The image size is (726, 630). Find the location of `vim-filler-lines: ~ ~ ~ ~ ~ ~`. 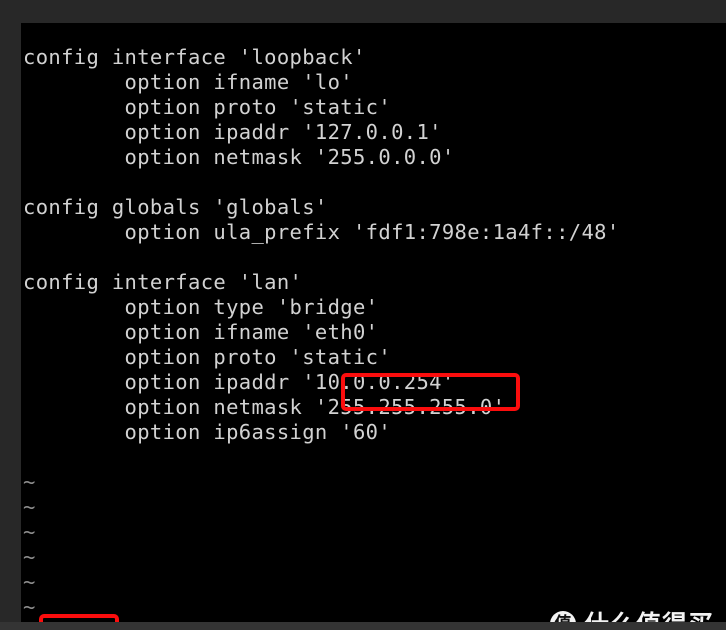

vim-filler-lines: ~ ~ ~ ~ ~ ~ is located at coordinates (29, 544).